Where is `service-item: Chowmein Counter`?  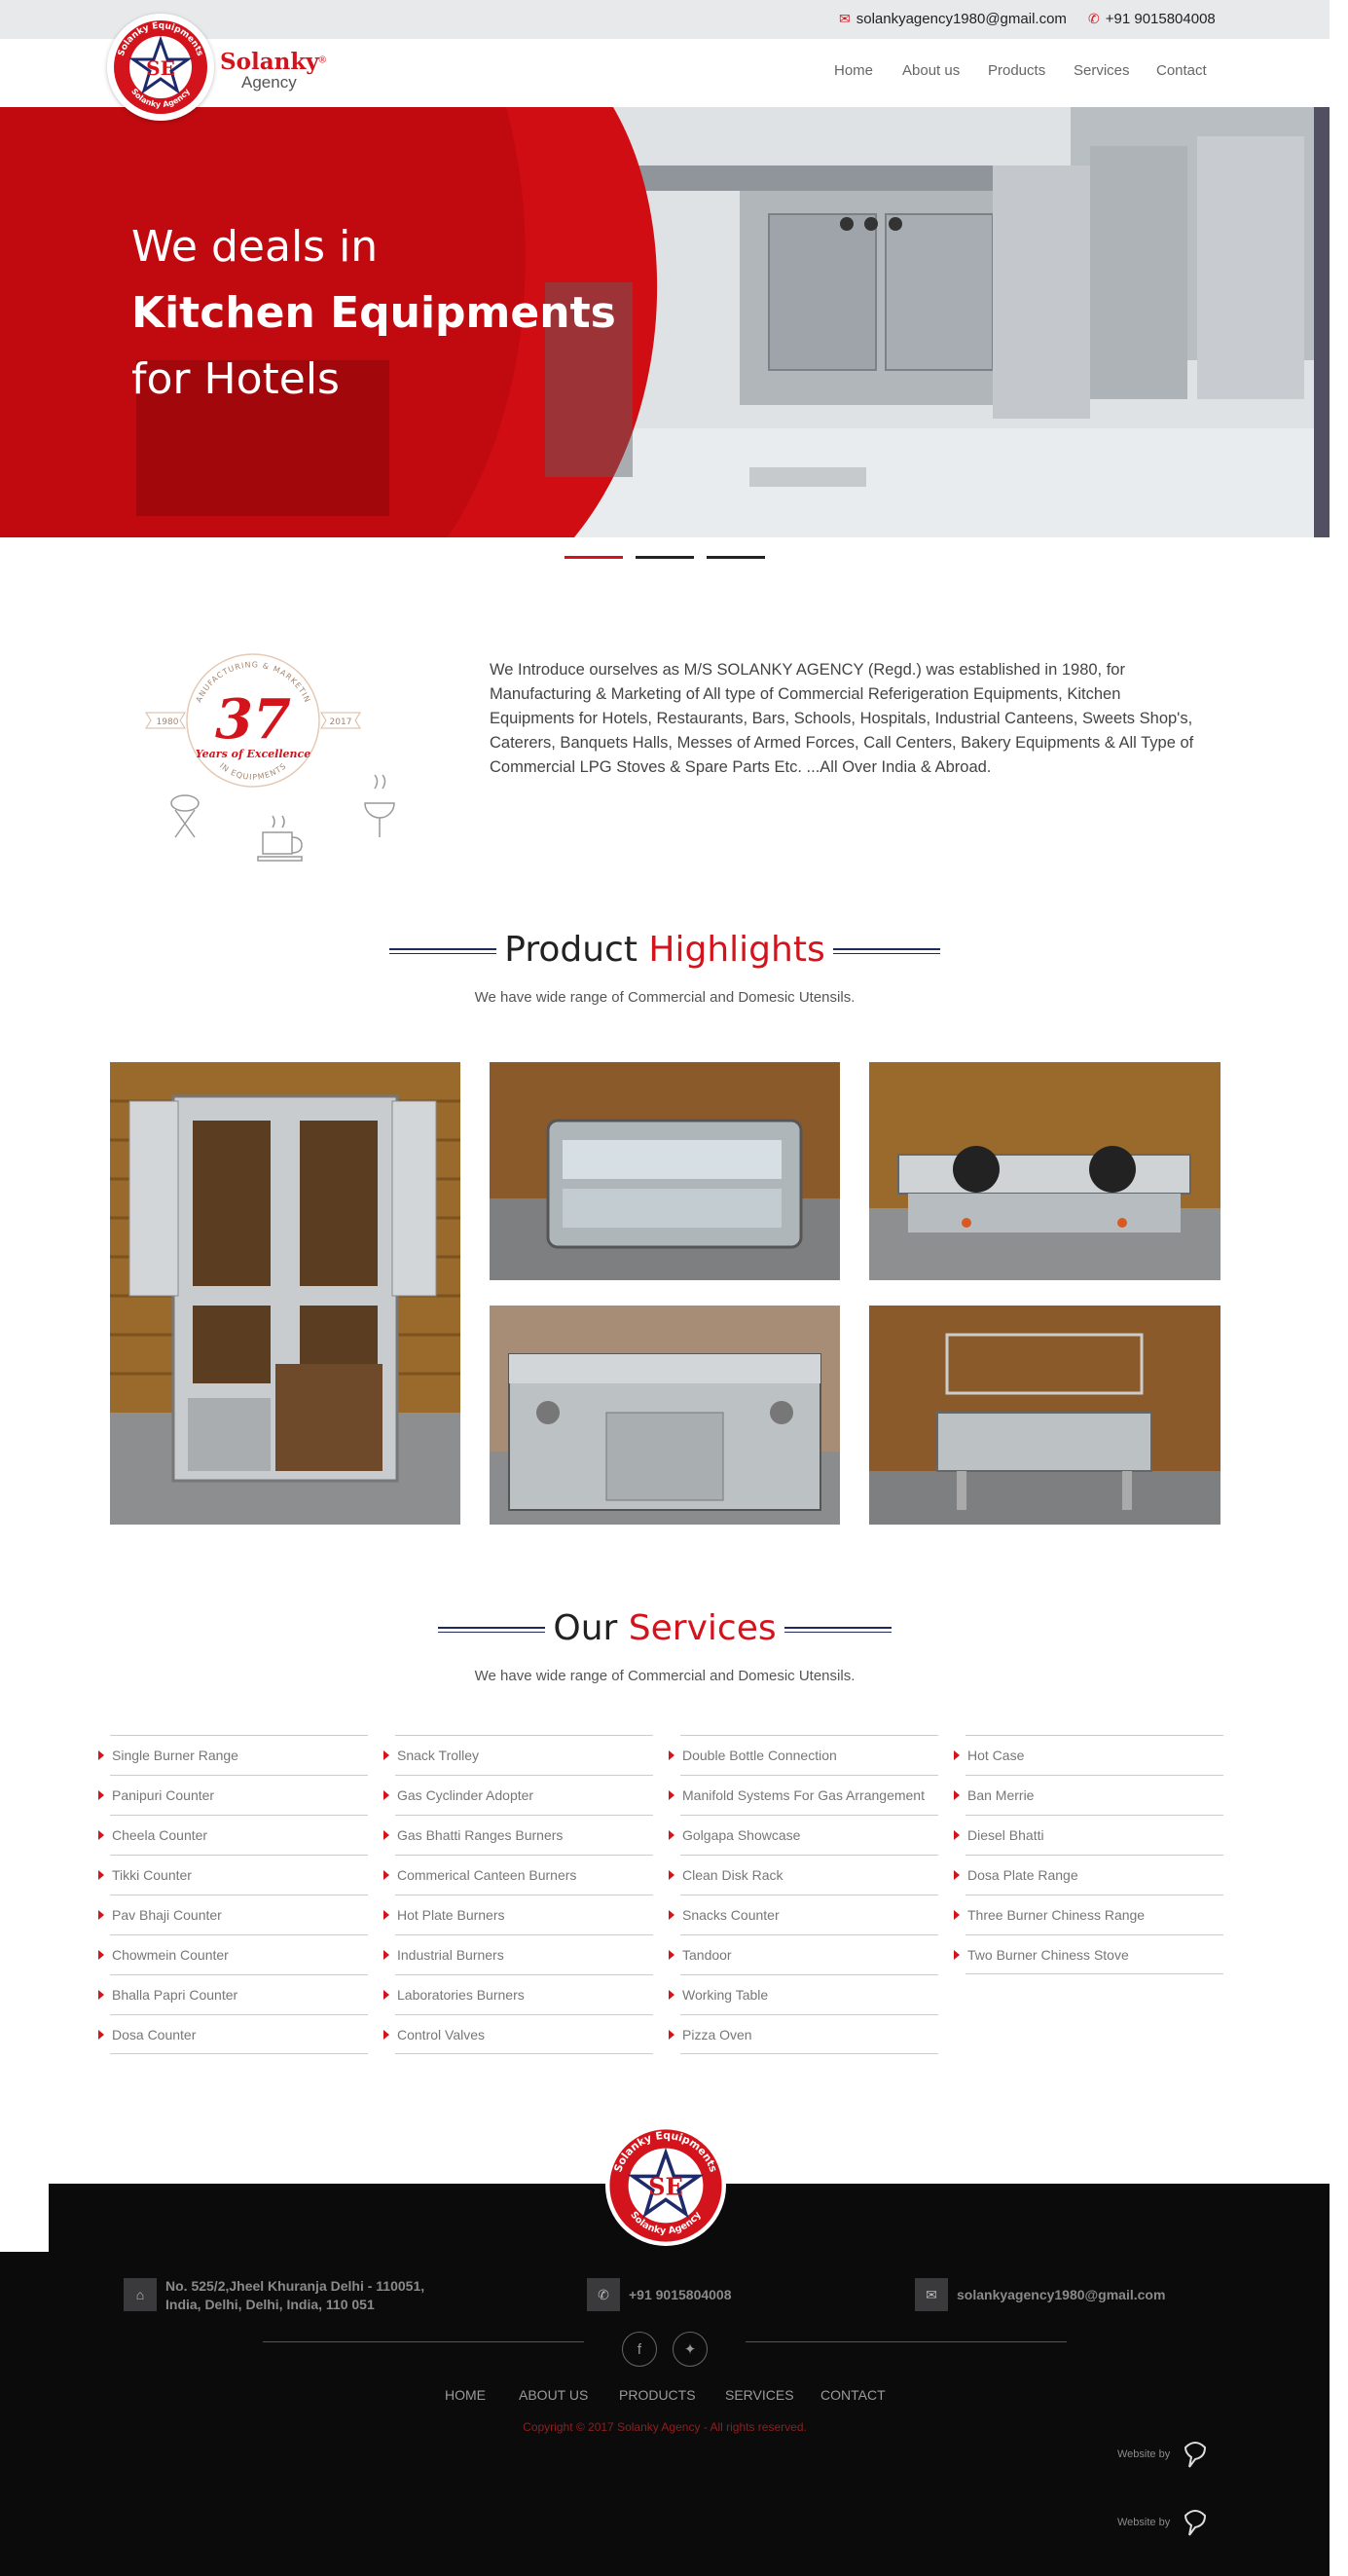
service-item: Chowmein Counter is located at coordinates (233, 1954).